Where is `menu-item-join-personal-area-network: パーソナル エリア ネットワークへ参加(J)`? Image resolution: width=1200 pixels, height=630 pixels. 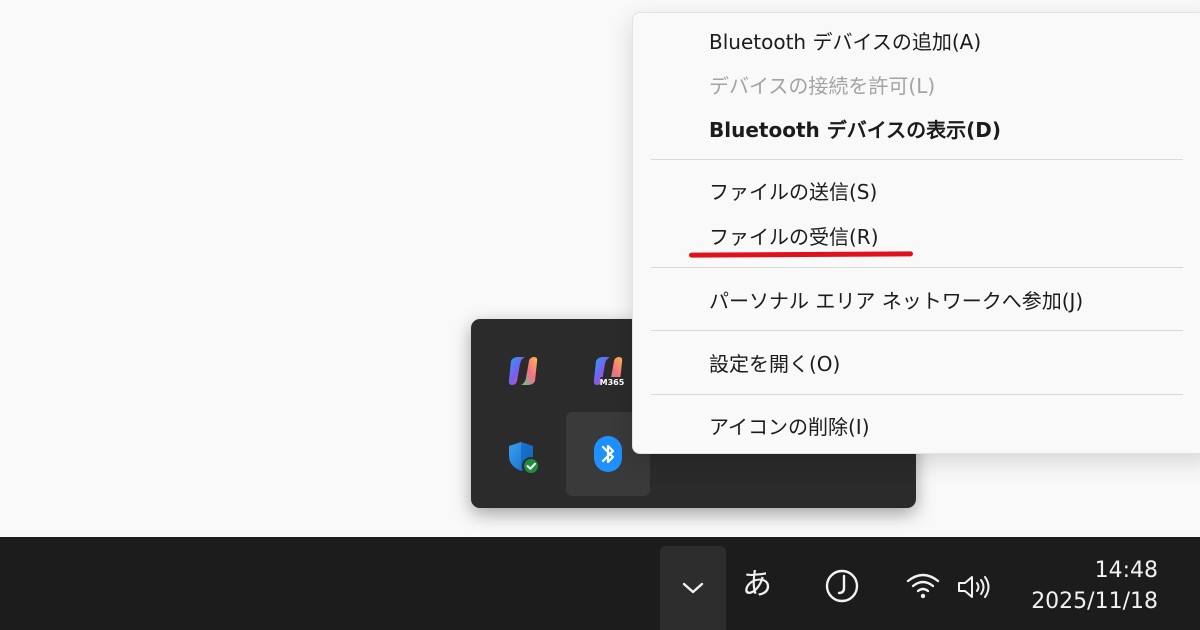 menu-item-join-personal-area-network: パーソナル エリア ネットワークへ参加(J) is located at coordinates (896, 301).